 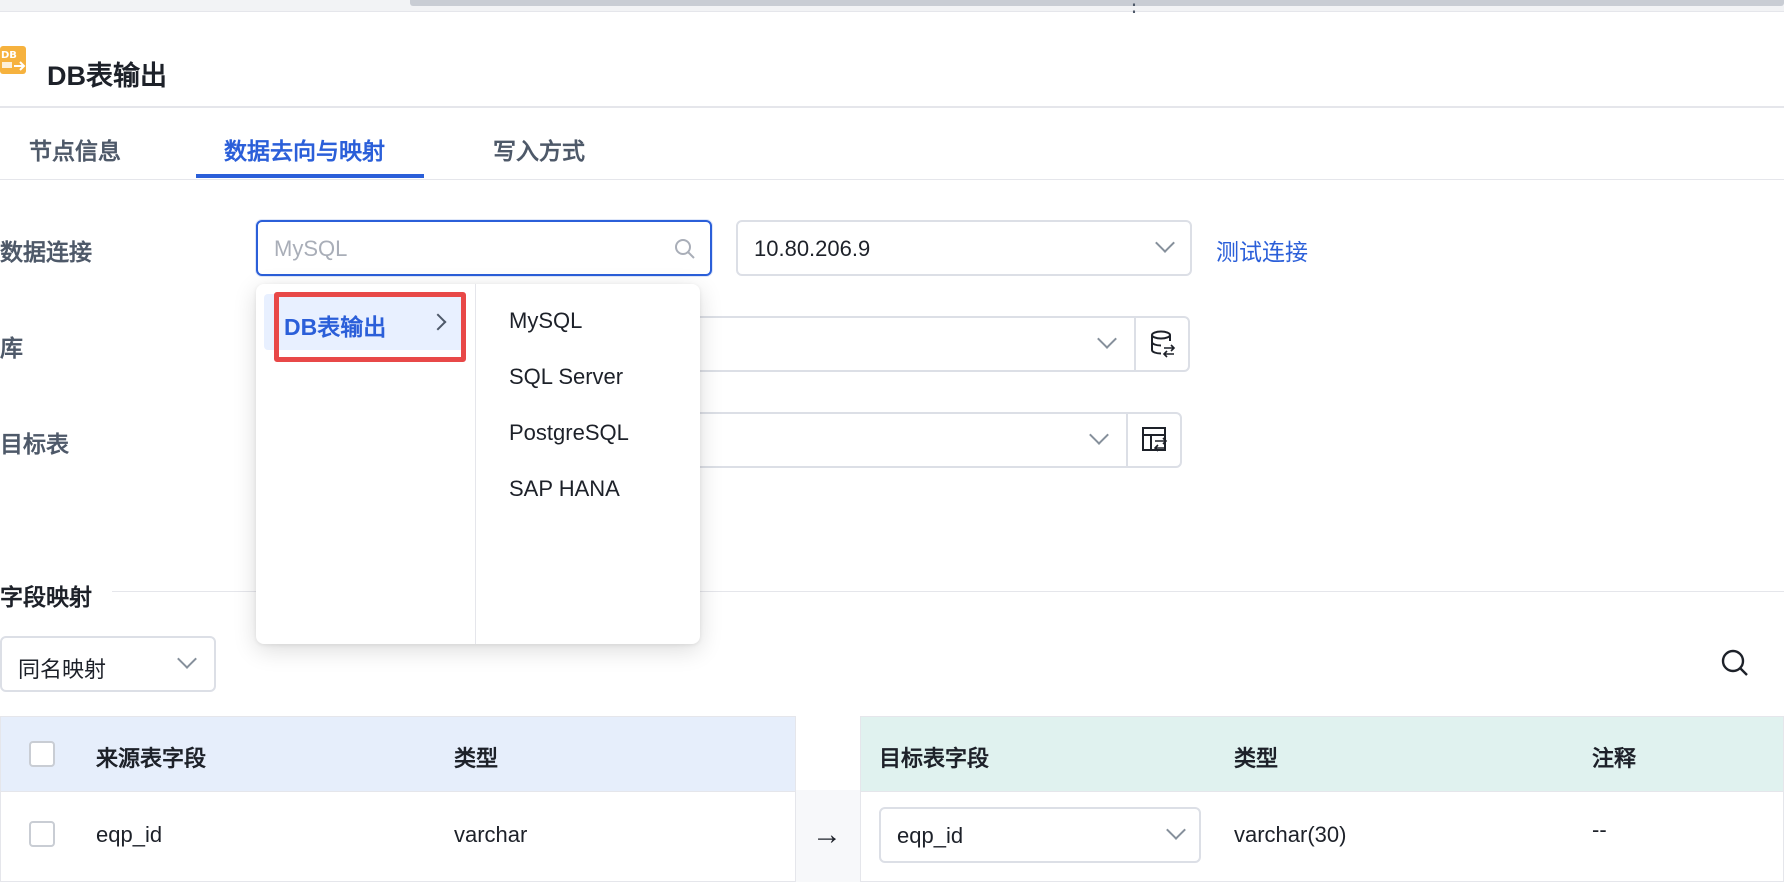 I want to click on connection-host-select: 10.80.206.9, so click(x=964, y=248).